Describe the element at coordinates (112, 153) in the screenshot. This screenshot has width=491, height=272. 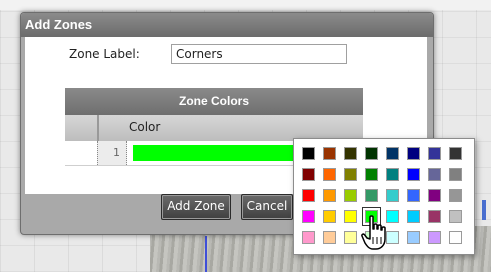
I see `row-index-cell: 1` at that location.